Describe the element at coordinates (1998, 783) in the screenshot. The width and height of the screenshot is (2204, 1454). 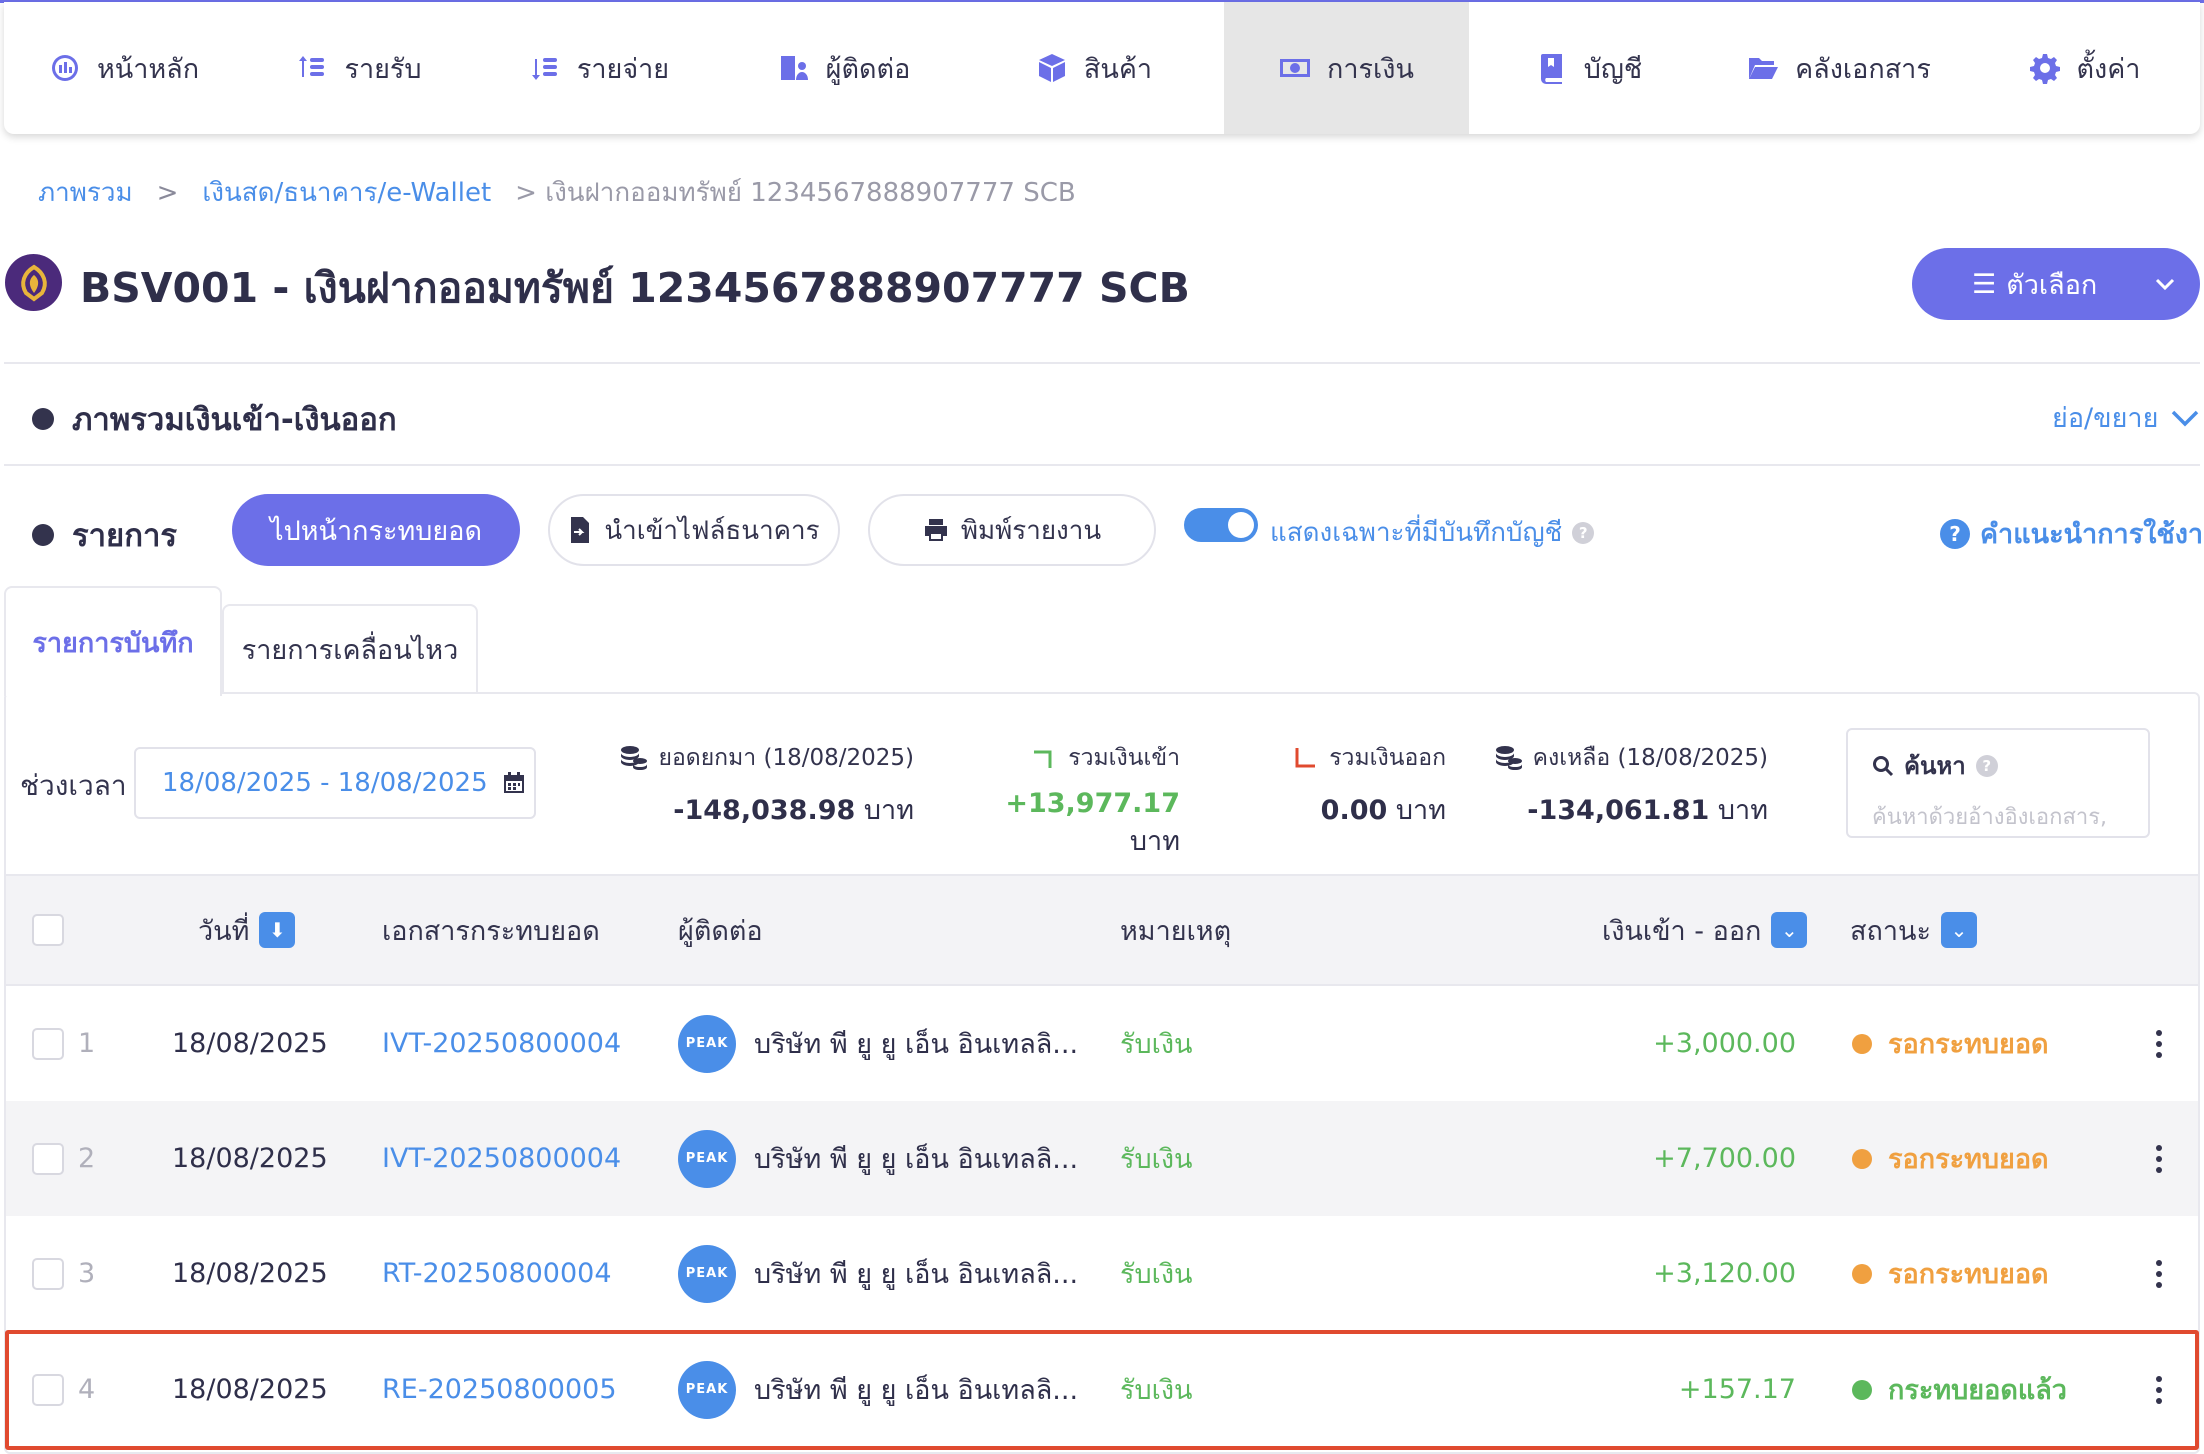
I see `search-box: ค้นหา ? ค้นหาด้วยอ้างอิงเอกสาร,` at that location.